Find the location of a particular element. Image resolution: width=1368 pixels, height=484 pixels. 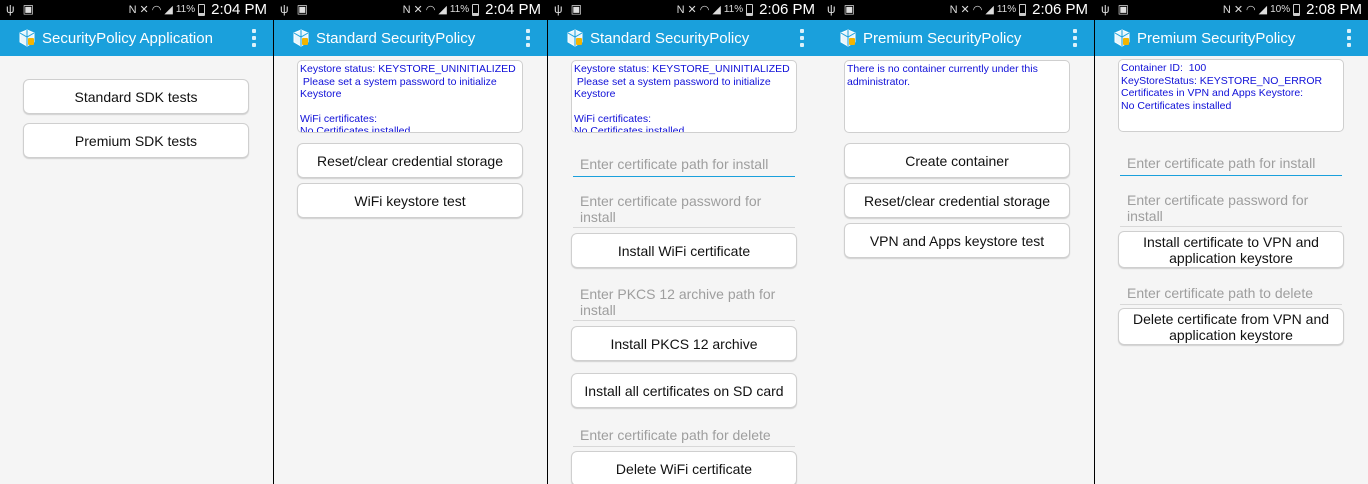

status-line: KeyStoreStatus: KEYSTORE_NO_ERROR is located at coordinates (1222, 80).